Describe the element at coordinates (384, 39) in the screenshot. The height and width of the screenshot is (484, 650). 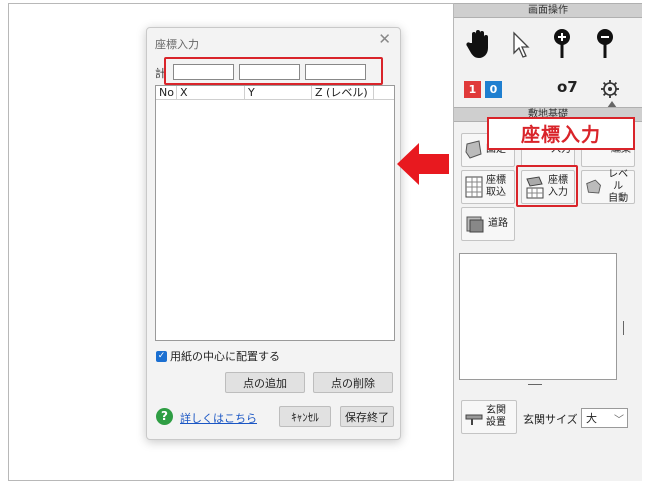
I see `close-icon: ✕` at that location.